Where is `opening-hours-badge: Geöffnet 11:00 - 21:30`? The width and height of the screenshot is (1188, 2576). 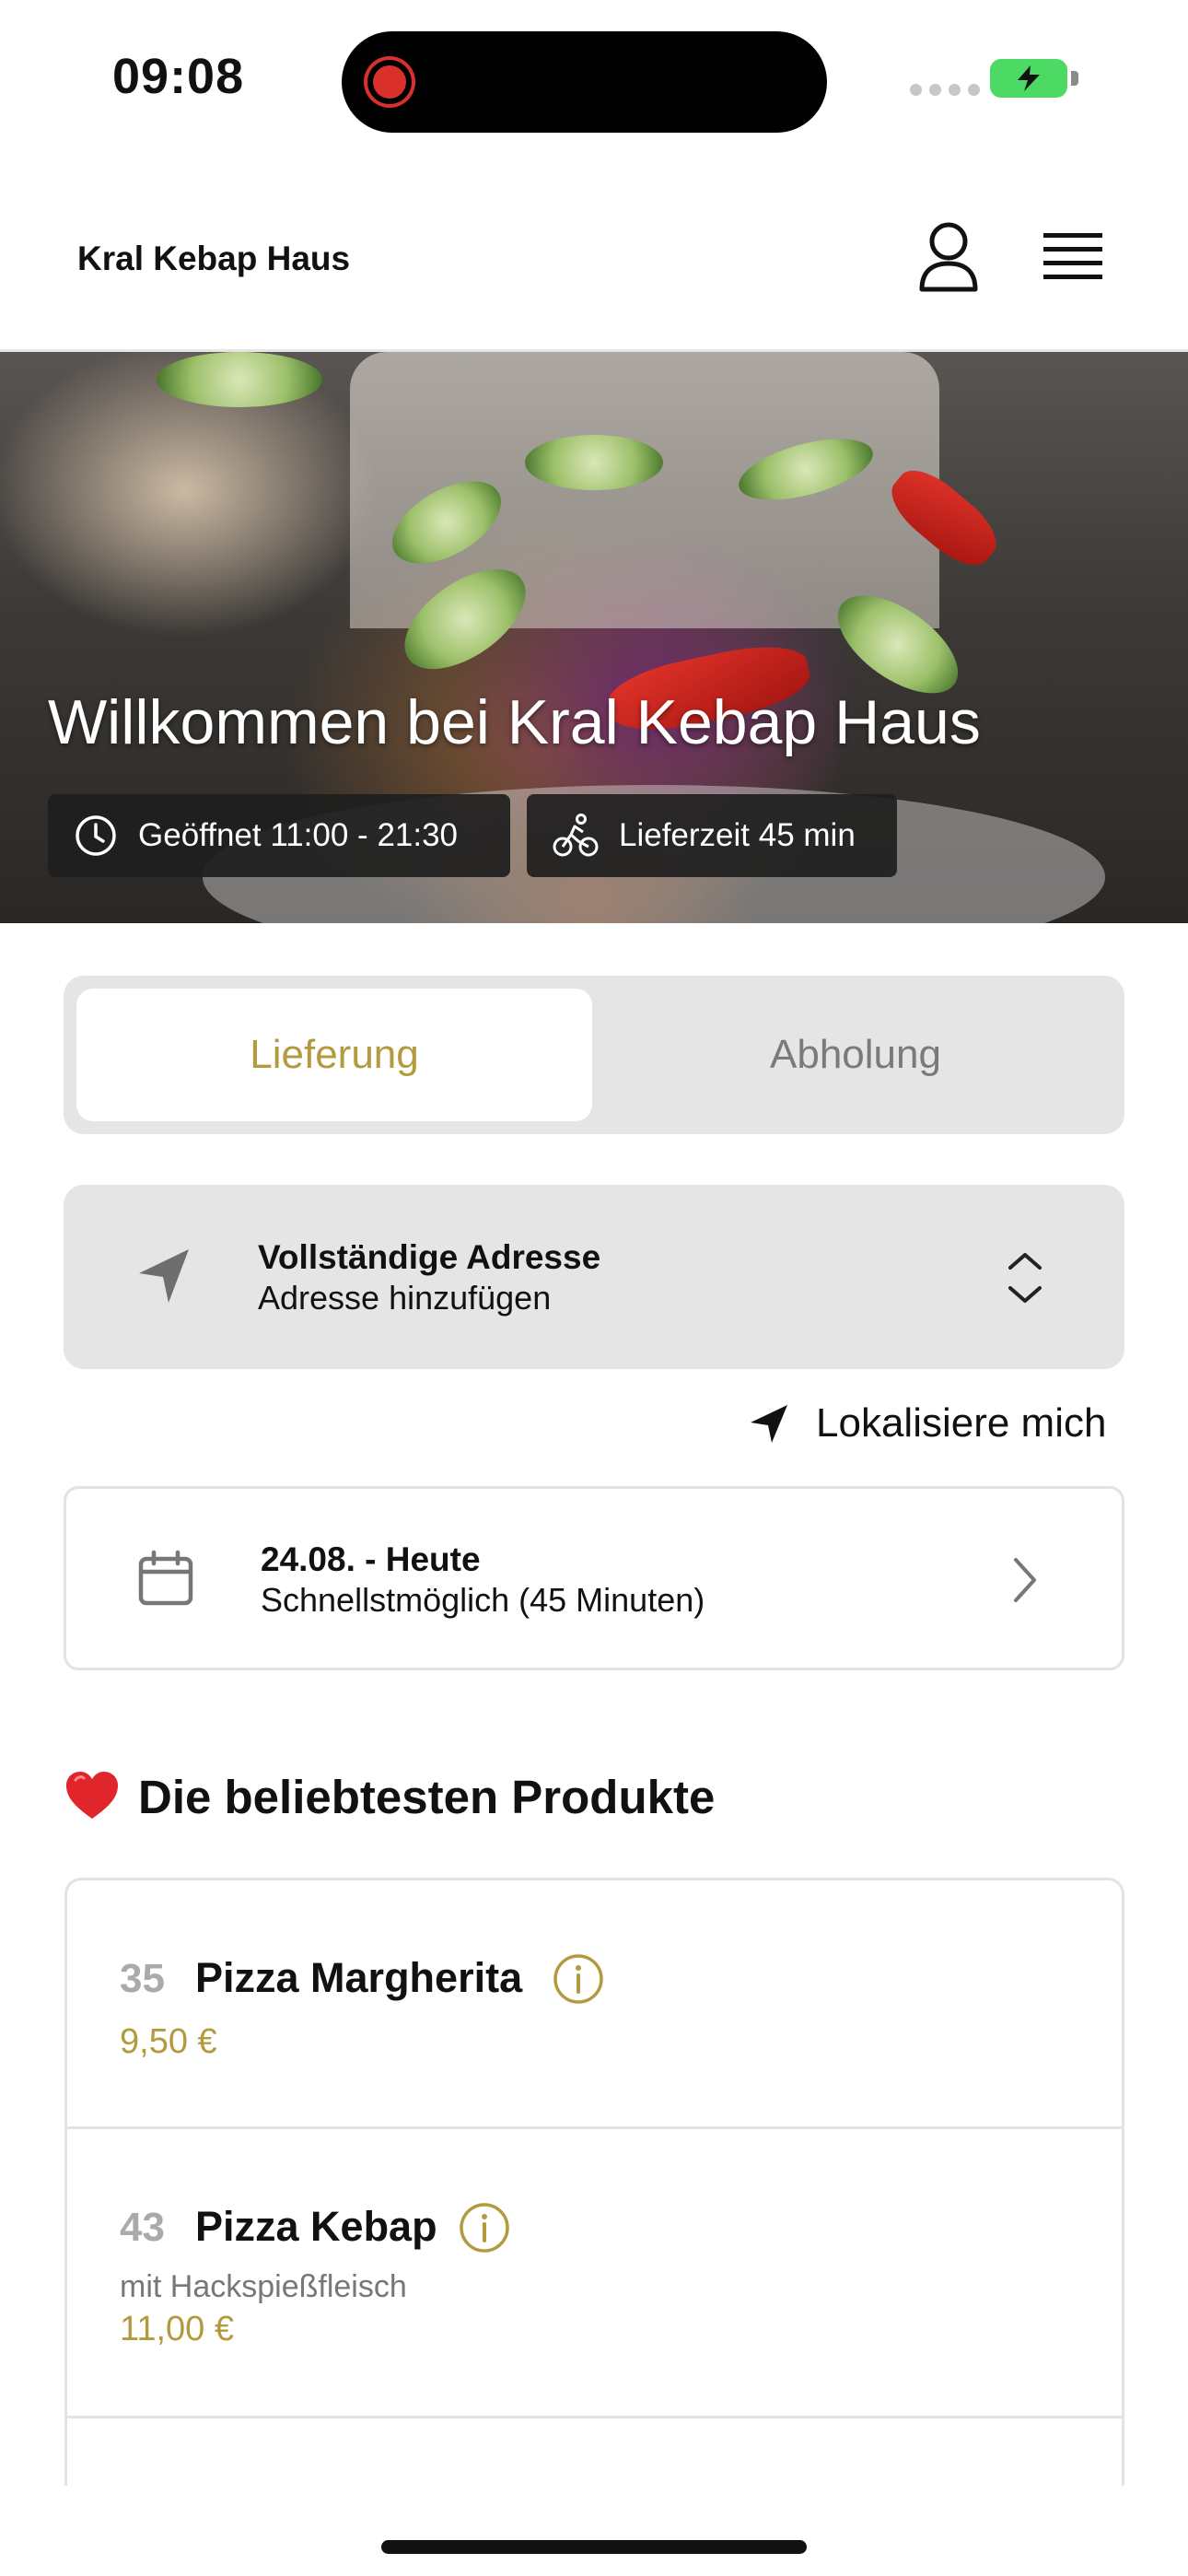
opening-hours-badge: Geöffnet 11:00 - 21:30 is located at coordinates (279, 835).